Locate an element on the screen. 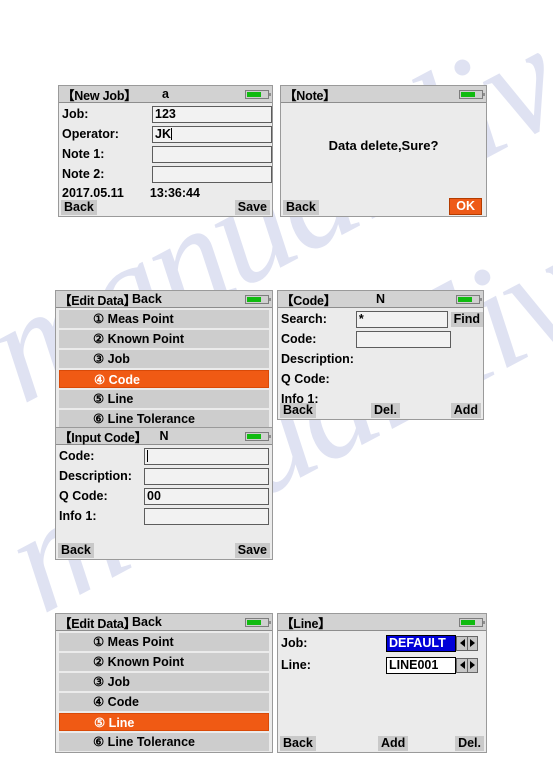 The width and height of the screenshot is (553, 782). line-titlebar: 【Line】 is located at coordinates (382, 622).